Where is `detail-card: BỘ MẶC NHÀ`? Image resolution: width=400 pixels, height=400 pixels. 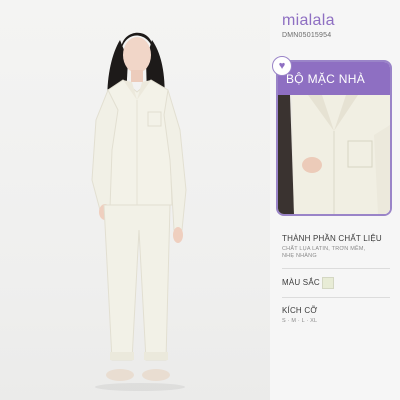 detail-card: BỘ MẶC NHÀ is located at coordinates (334, 138).